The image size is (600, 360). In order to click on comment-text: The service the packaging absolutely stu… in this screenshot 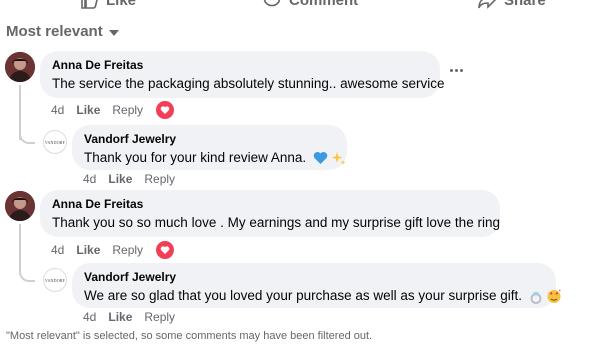, I will do `click(248, 83)`.